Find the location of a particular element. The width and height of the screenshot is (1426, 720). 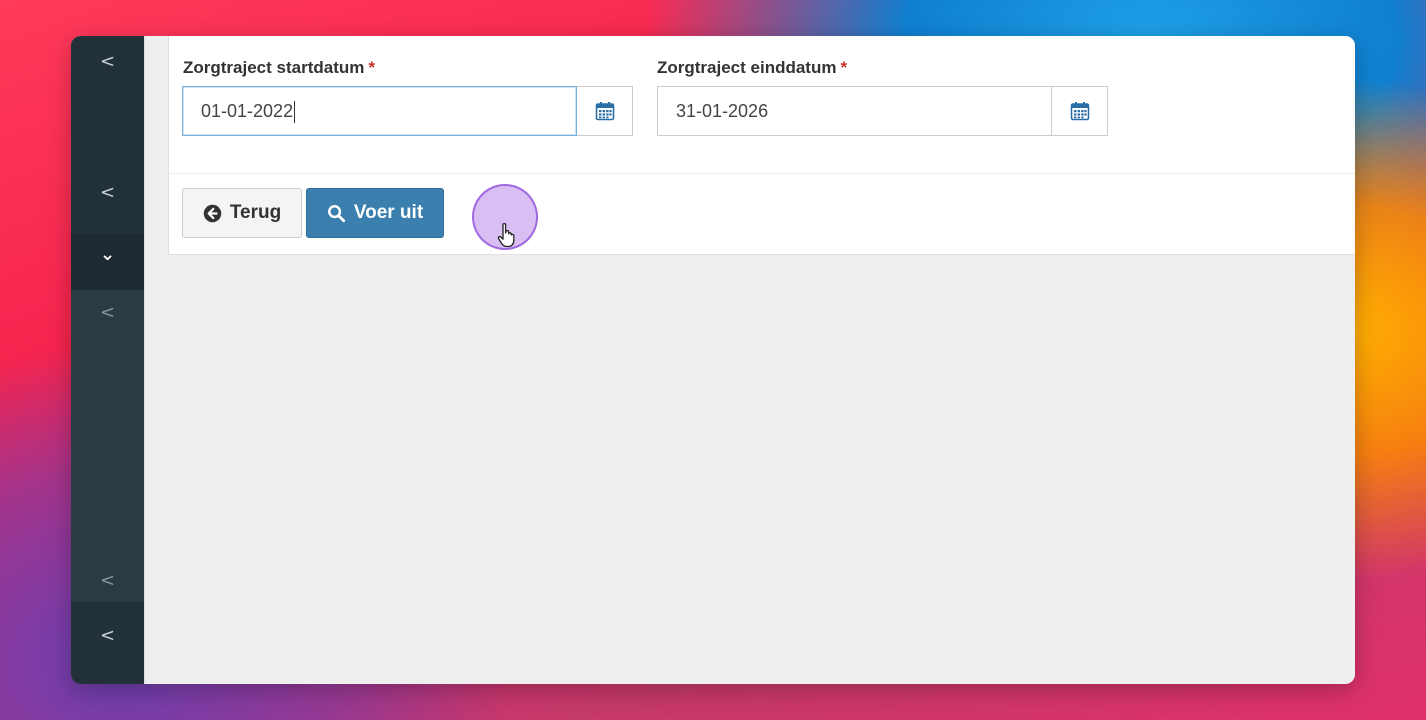

end-date-calendar-button is located at coordinates (1080, 111).